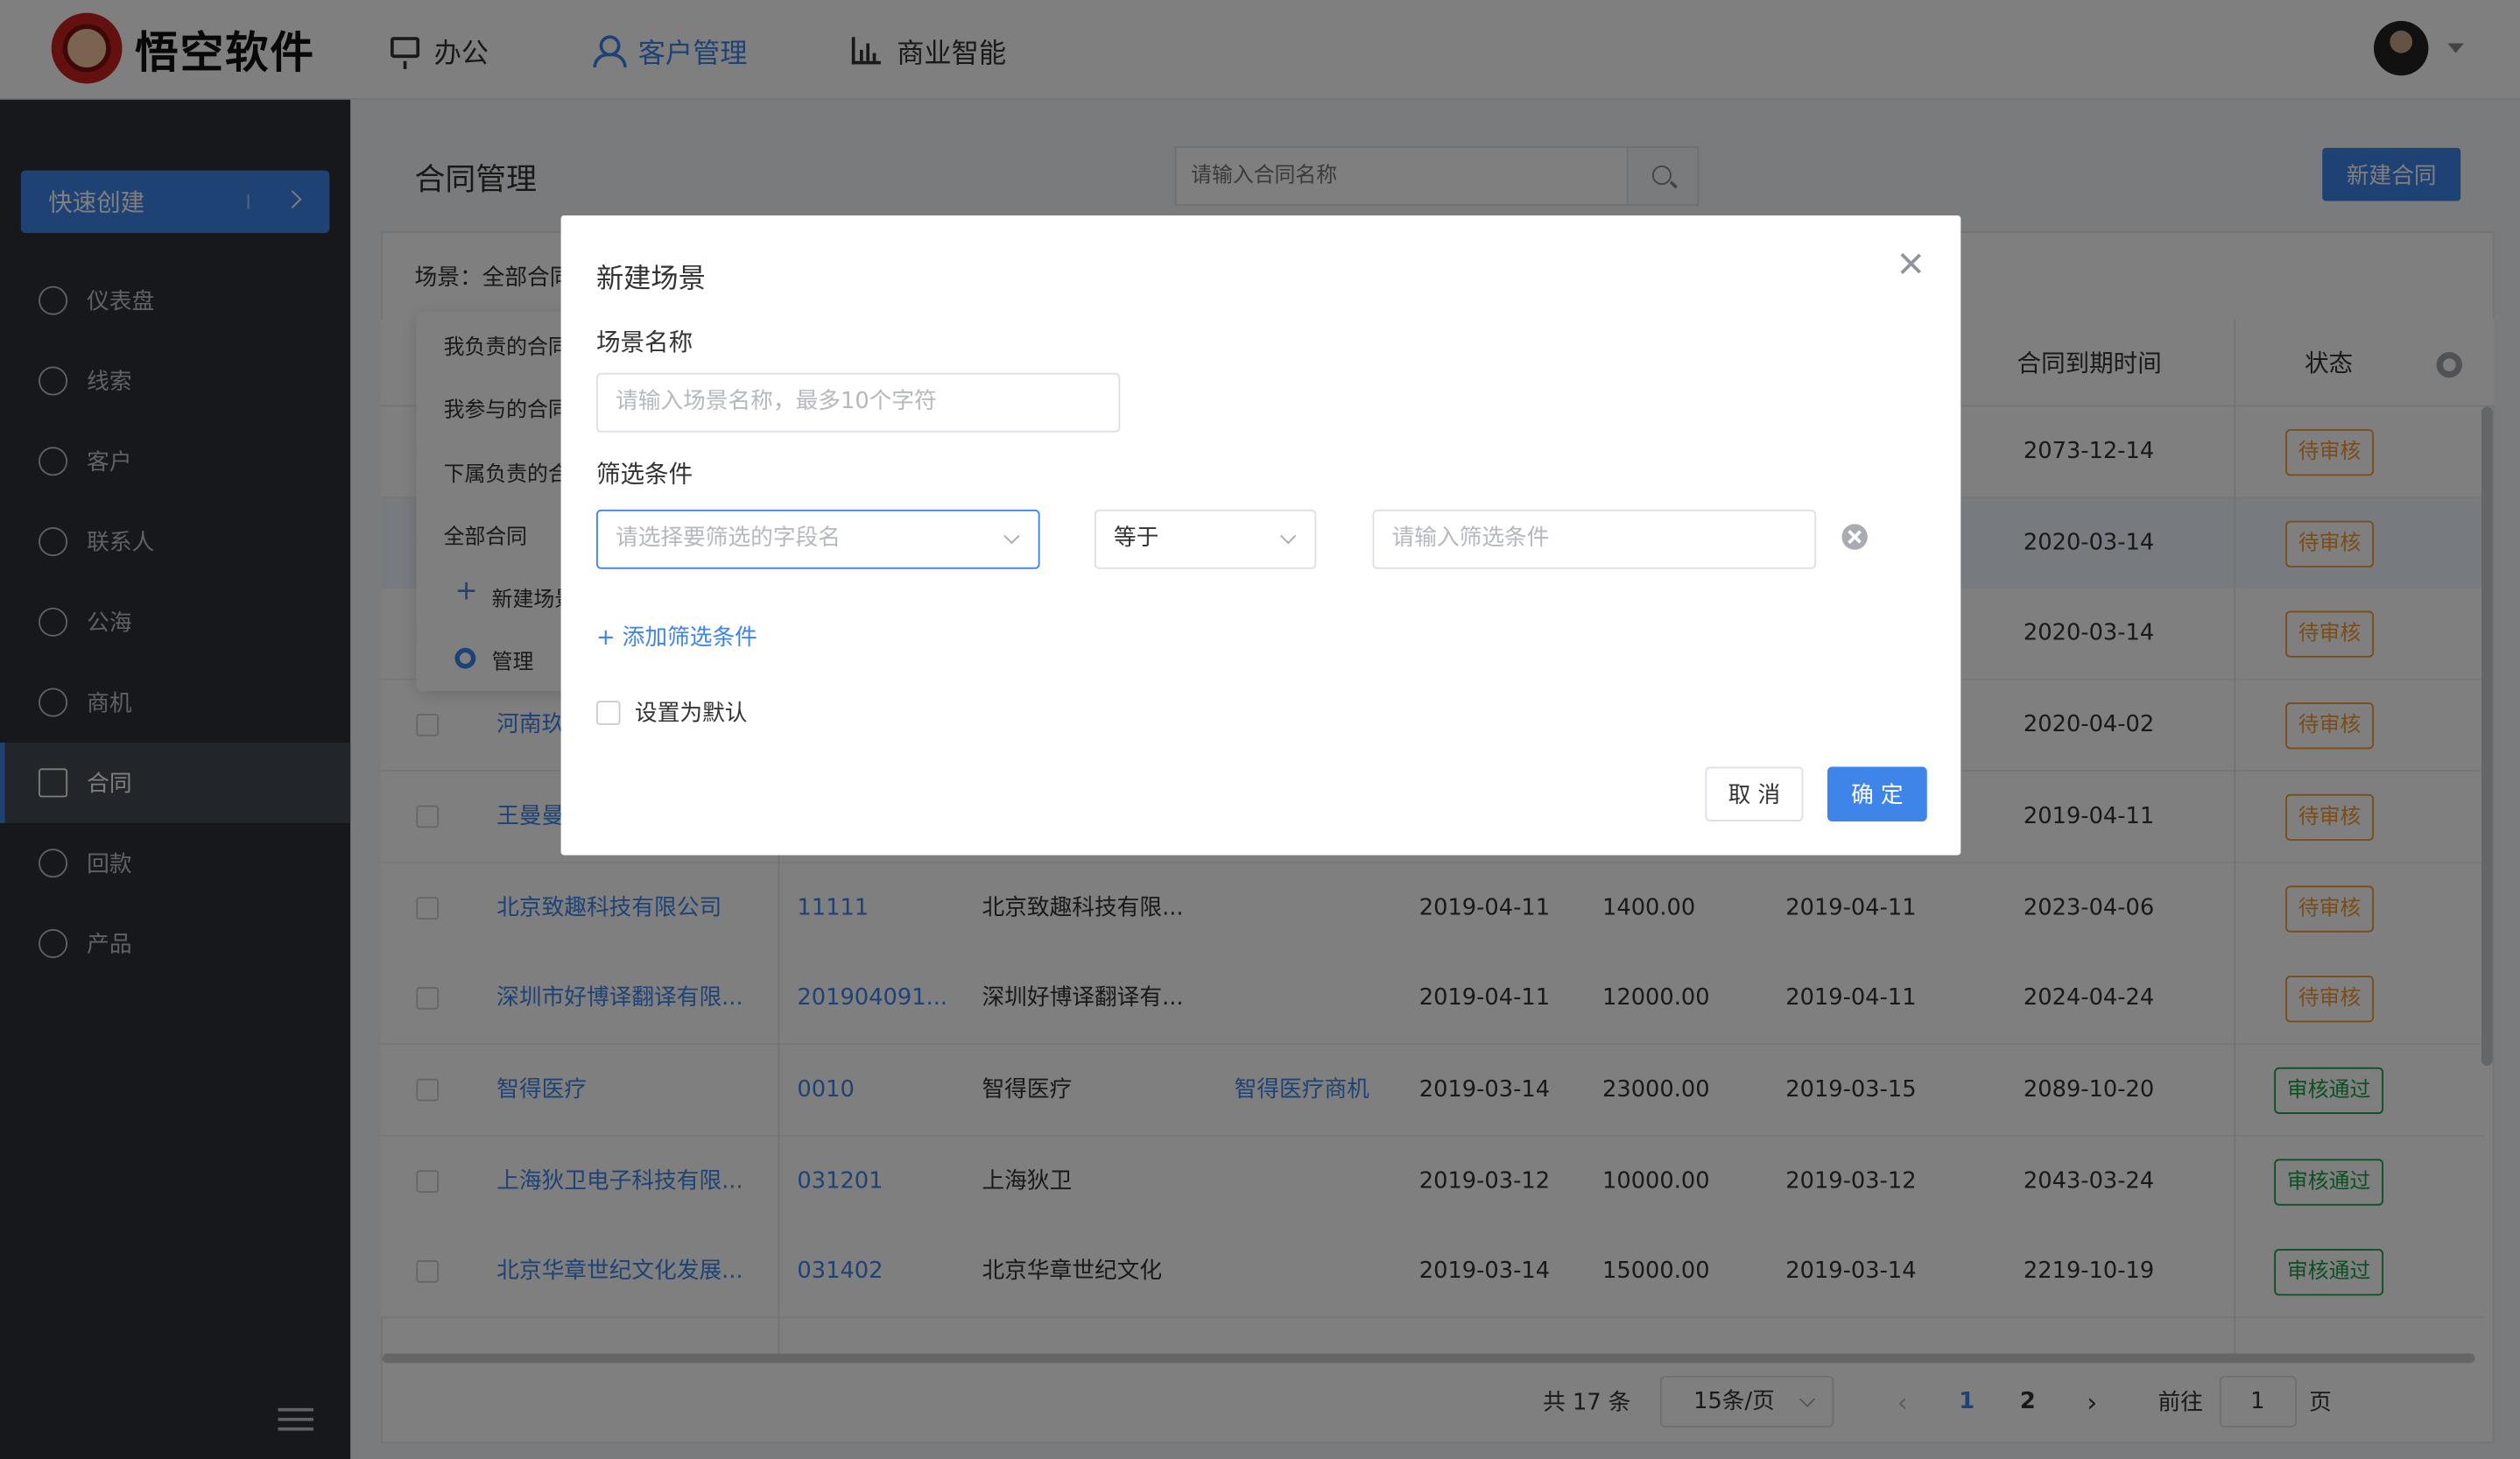  What do you see at coordinates (644, 474) in the screenshot?
I see `filter-label: 筛选条件` at bounding box center [644, 474].